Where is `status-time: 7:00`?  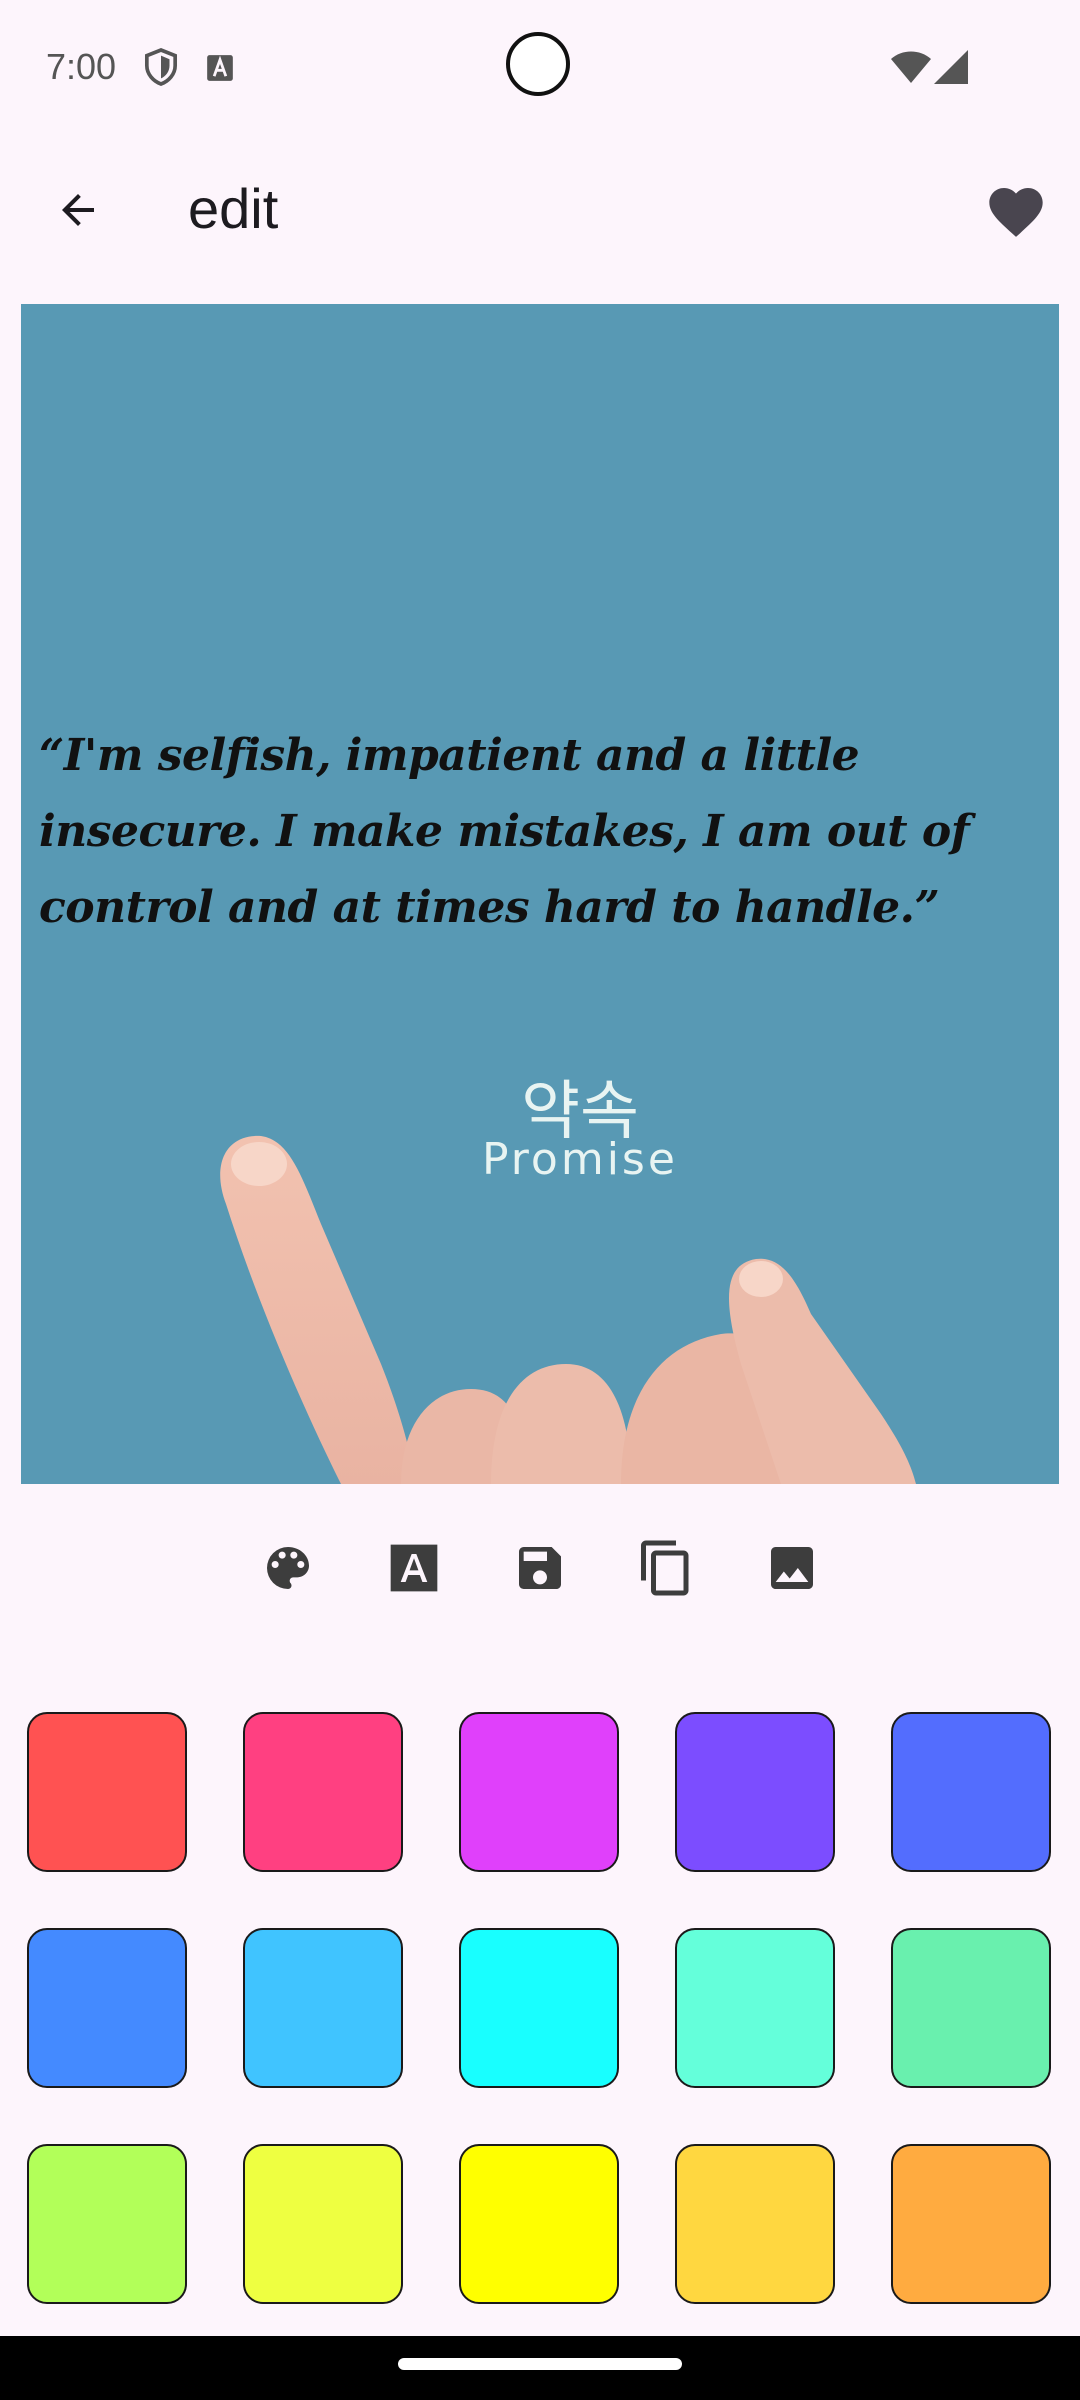
status-time: 7:00 is located at coordinates (81, 66).